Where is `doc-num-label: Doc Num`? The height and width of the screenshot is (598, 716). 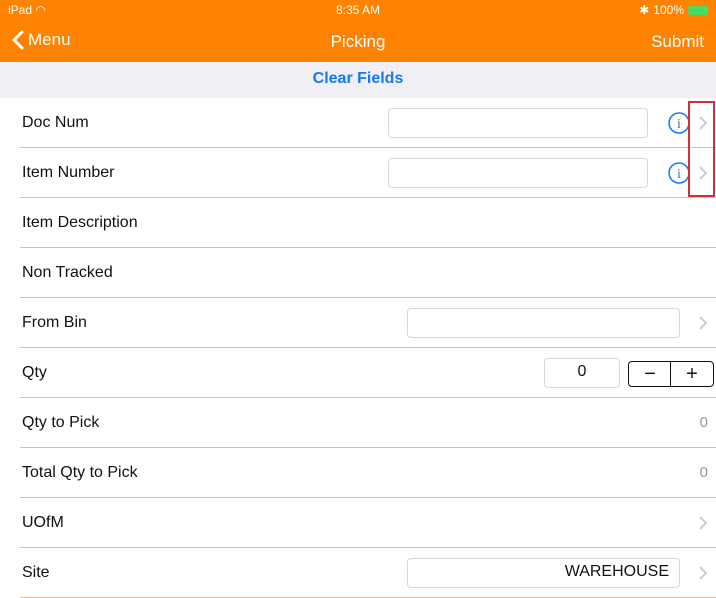 doc-num-label: Doc Num is located at coordinates (55, 122).